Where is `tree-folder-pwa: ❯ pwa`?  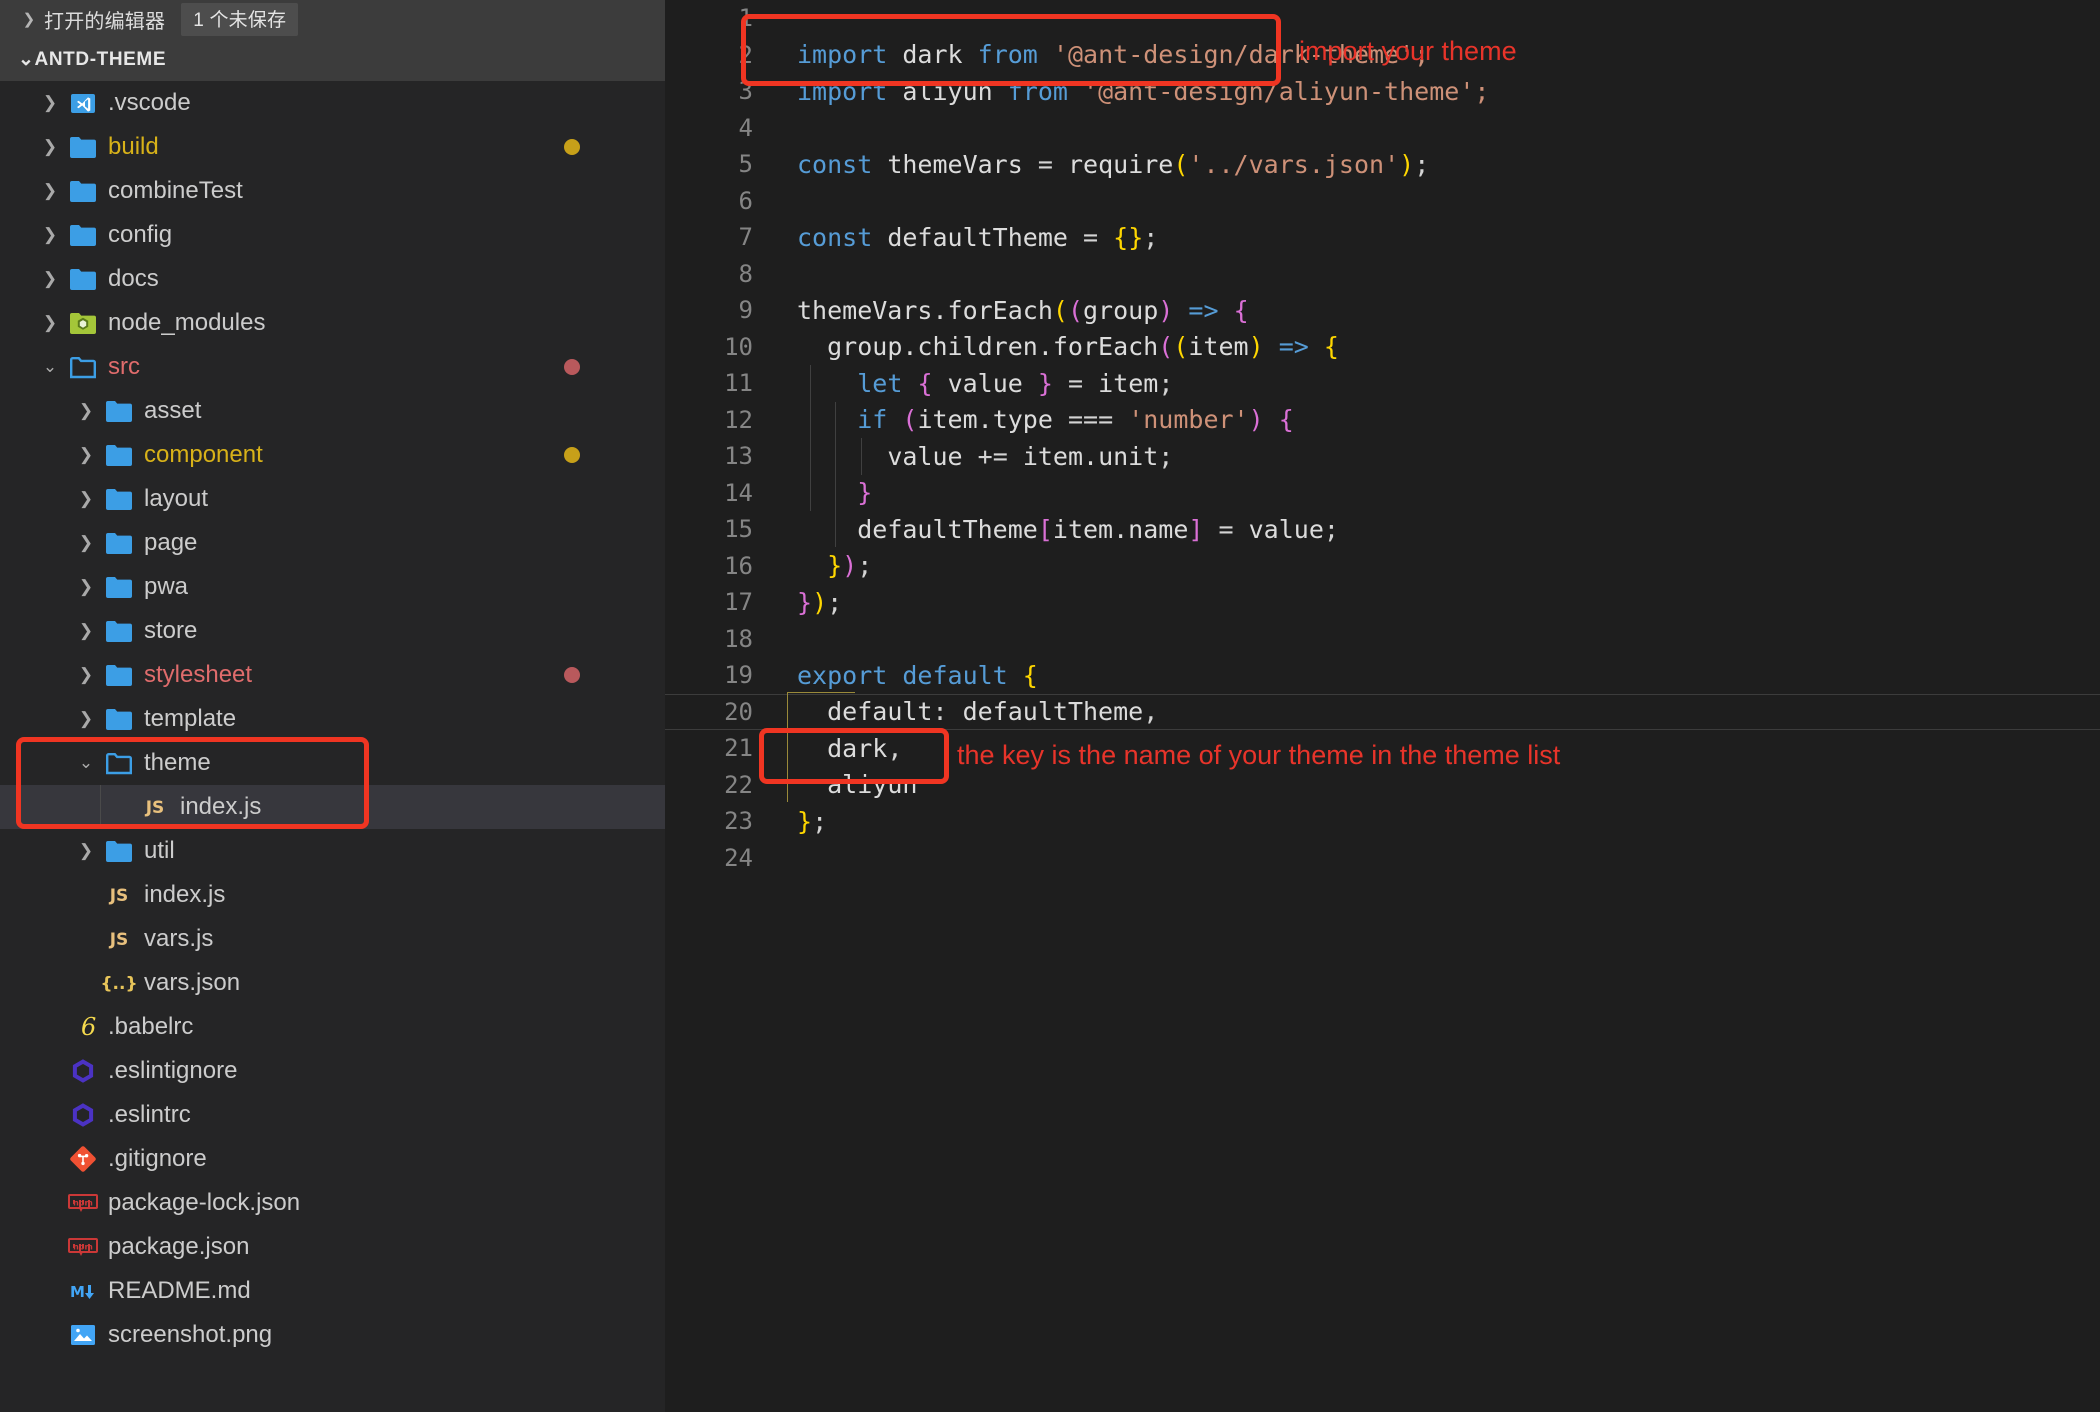 tree-folder-pwa: ❯ pwa is located at coordinates (332, 587).